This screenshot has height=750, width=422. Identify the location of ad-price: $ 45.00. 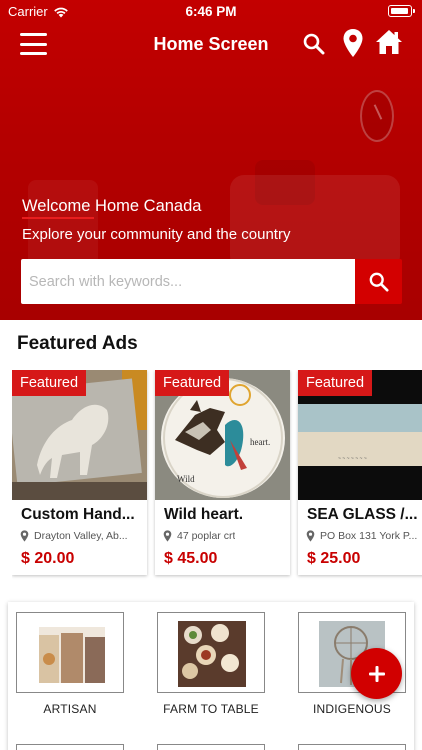
(191, 558).